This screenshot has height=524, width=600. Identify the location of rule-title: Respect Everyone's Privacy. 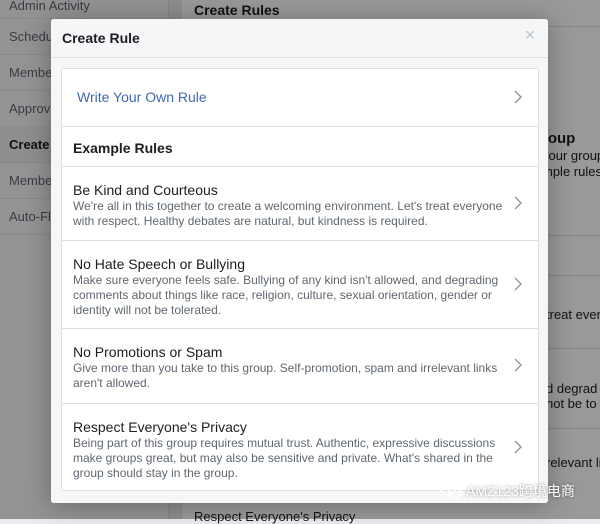
(160, 427).